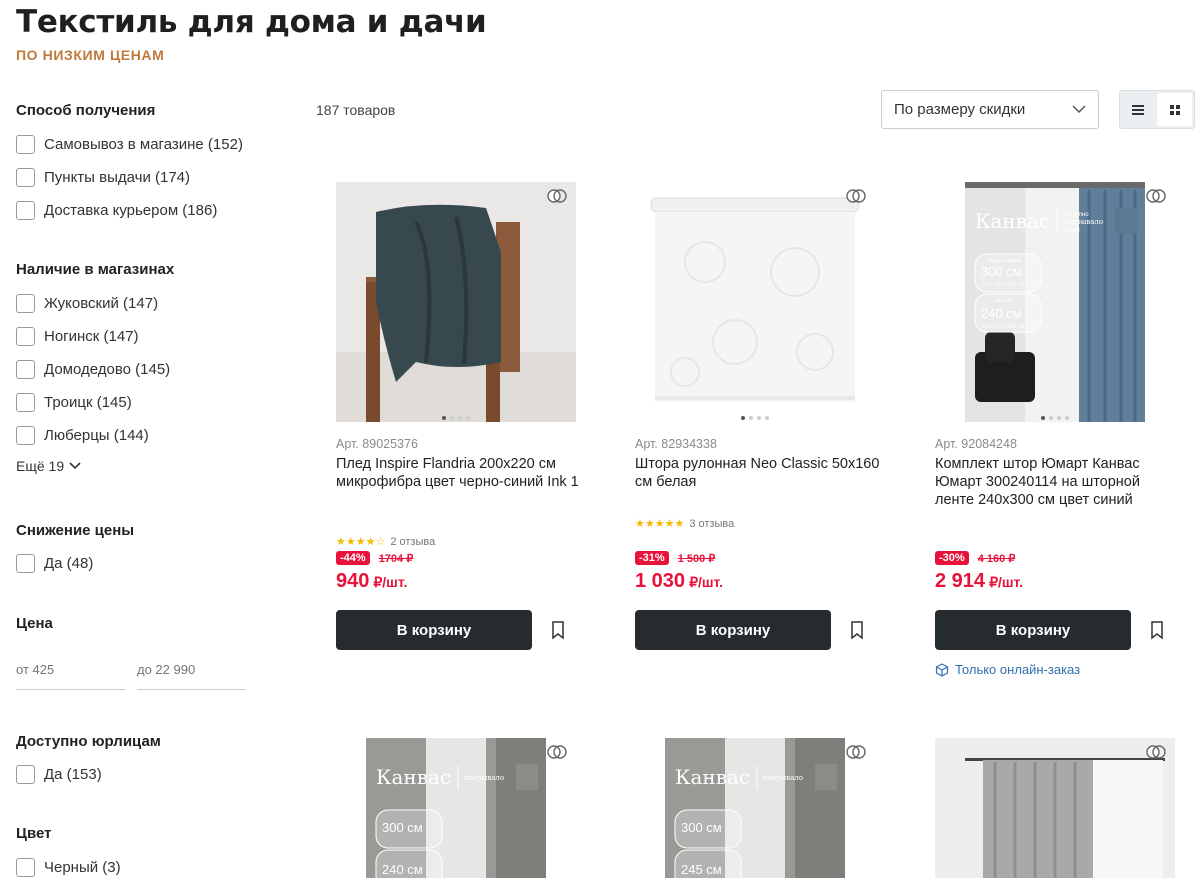 The width and height of the screenshot is (1200, 878). What do you see at coordinates (696, 558) in the screenshot?
I see `old-price: 1 500 ₽` at bounding box center [696, 558].